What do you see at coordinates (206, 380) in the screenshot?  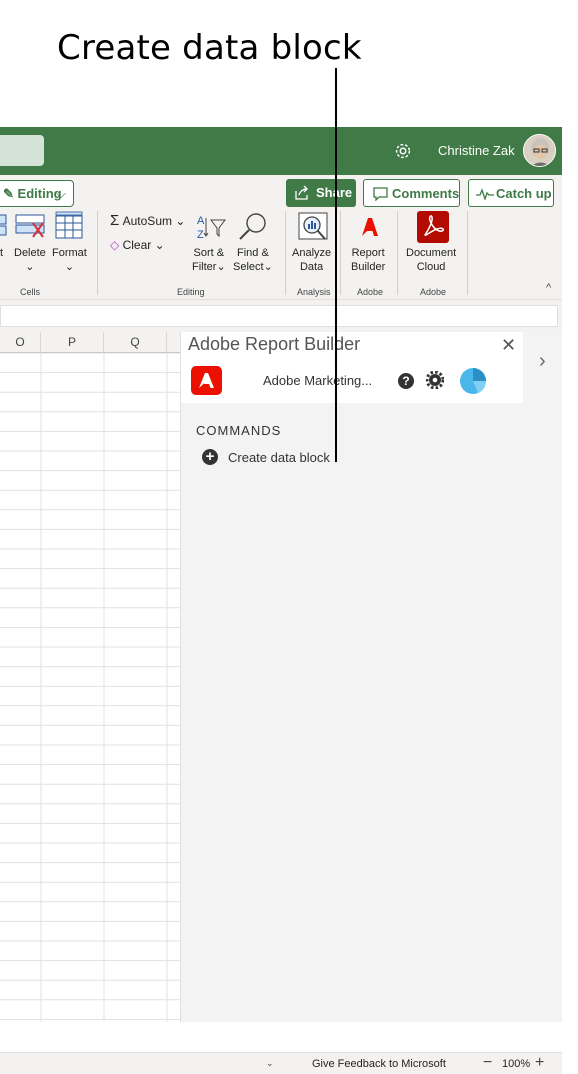 I see `adobe-logo` at bounding box center [206, 380].